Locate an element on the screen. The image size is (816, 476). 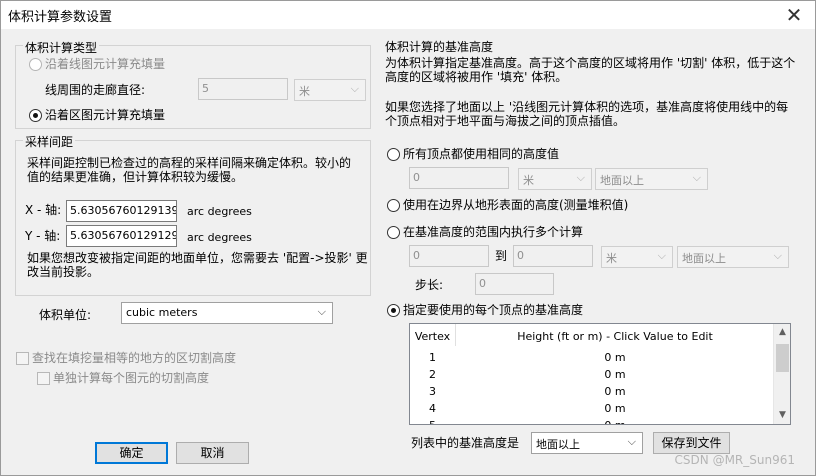
per-feature-cut-checkbox is located at coordinates (43, 378).